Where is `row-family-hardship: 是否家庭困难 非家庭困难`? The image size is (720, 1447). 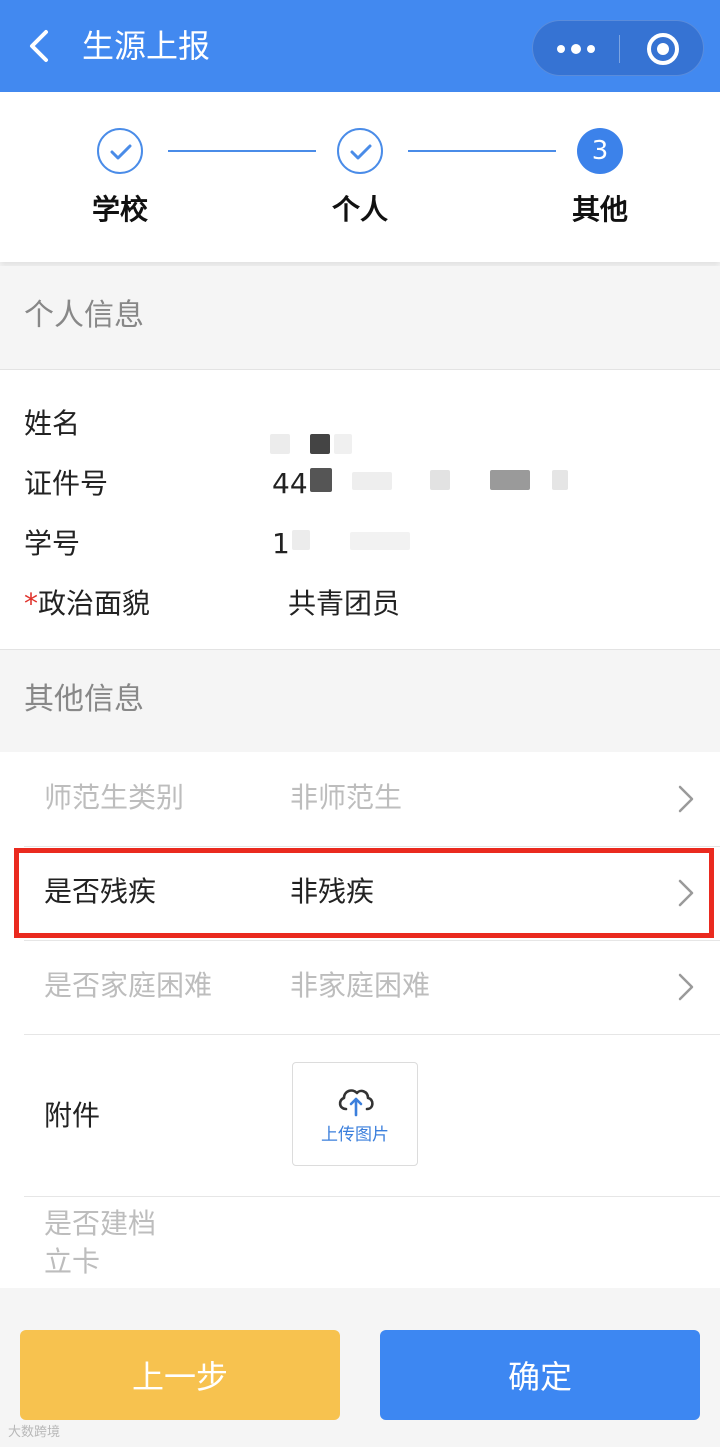
row-family-hardship: 是否家庭困难 非家庭困难 is located at coordinates (360, 987).